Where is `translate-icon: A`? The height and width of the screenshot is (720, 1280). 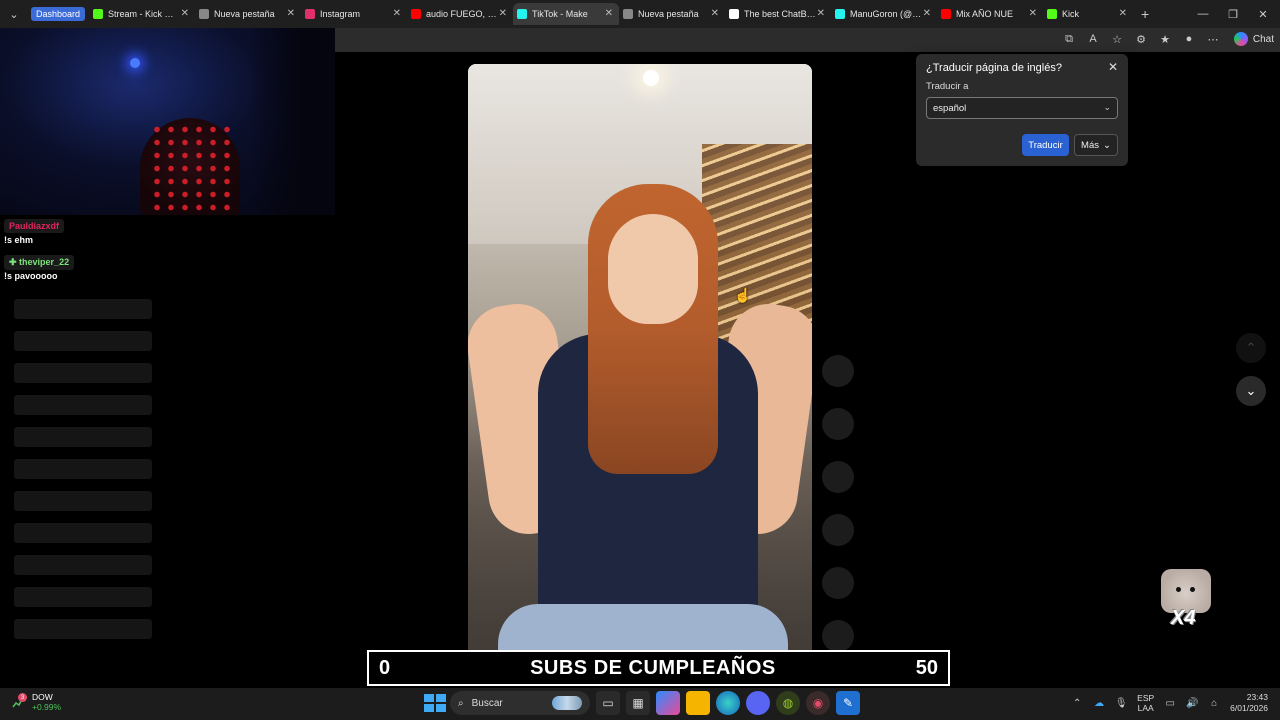
translate-icon: A is located at coordinates (1093, 39).